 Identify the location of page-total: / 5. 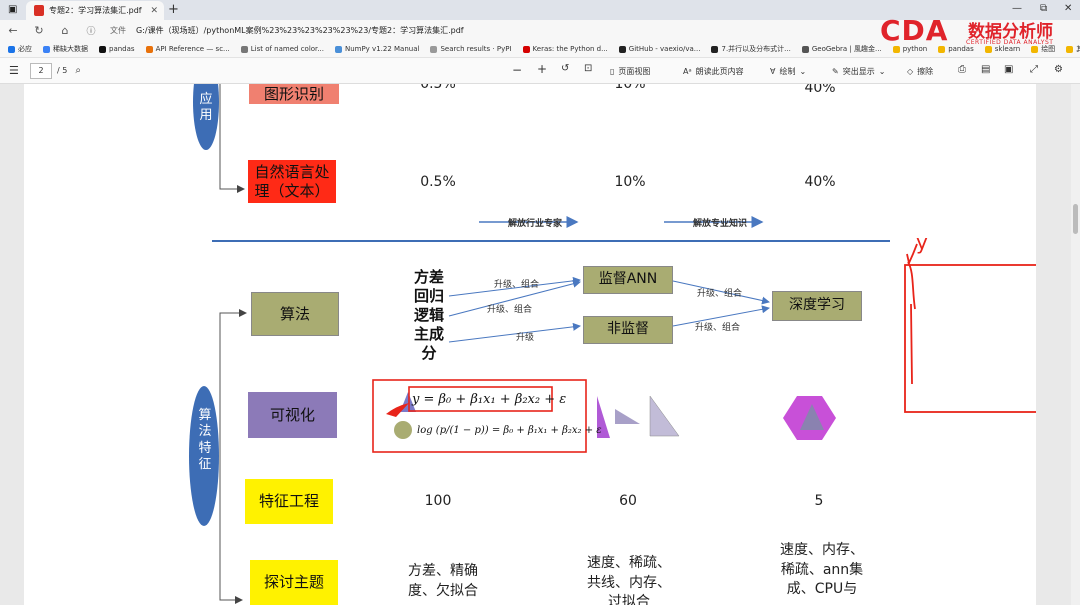
(62, 70).